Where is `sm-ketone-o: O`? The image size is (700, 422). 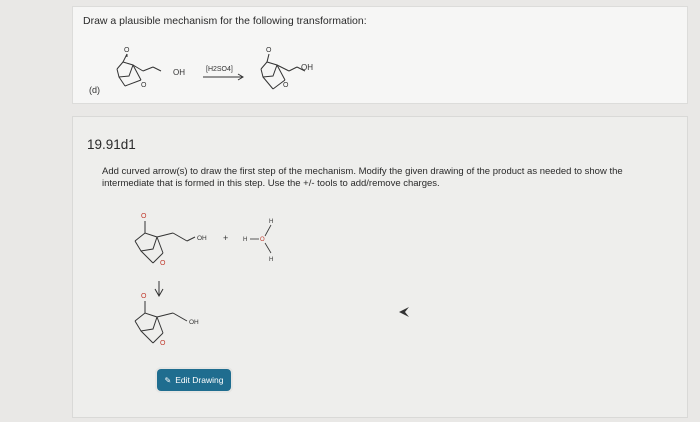
sm-ketone-o: O is located at coordinates (127, 50).